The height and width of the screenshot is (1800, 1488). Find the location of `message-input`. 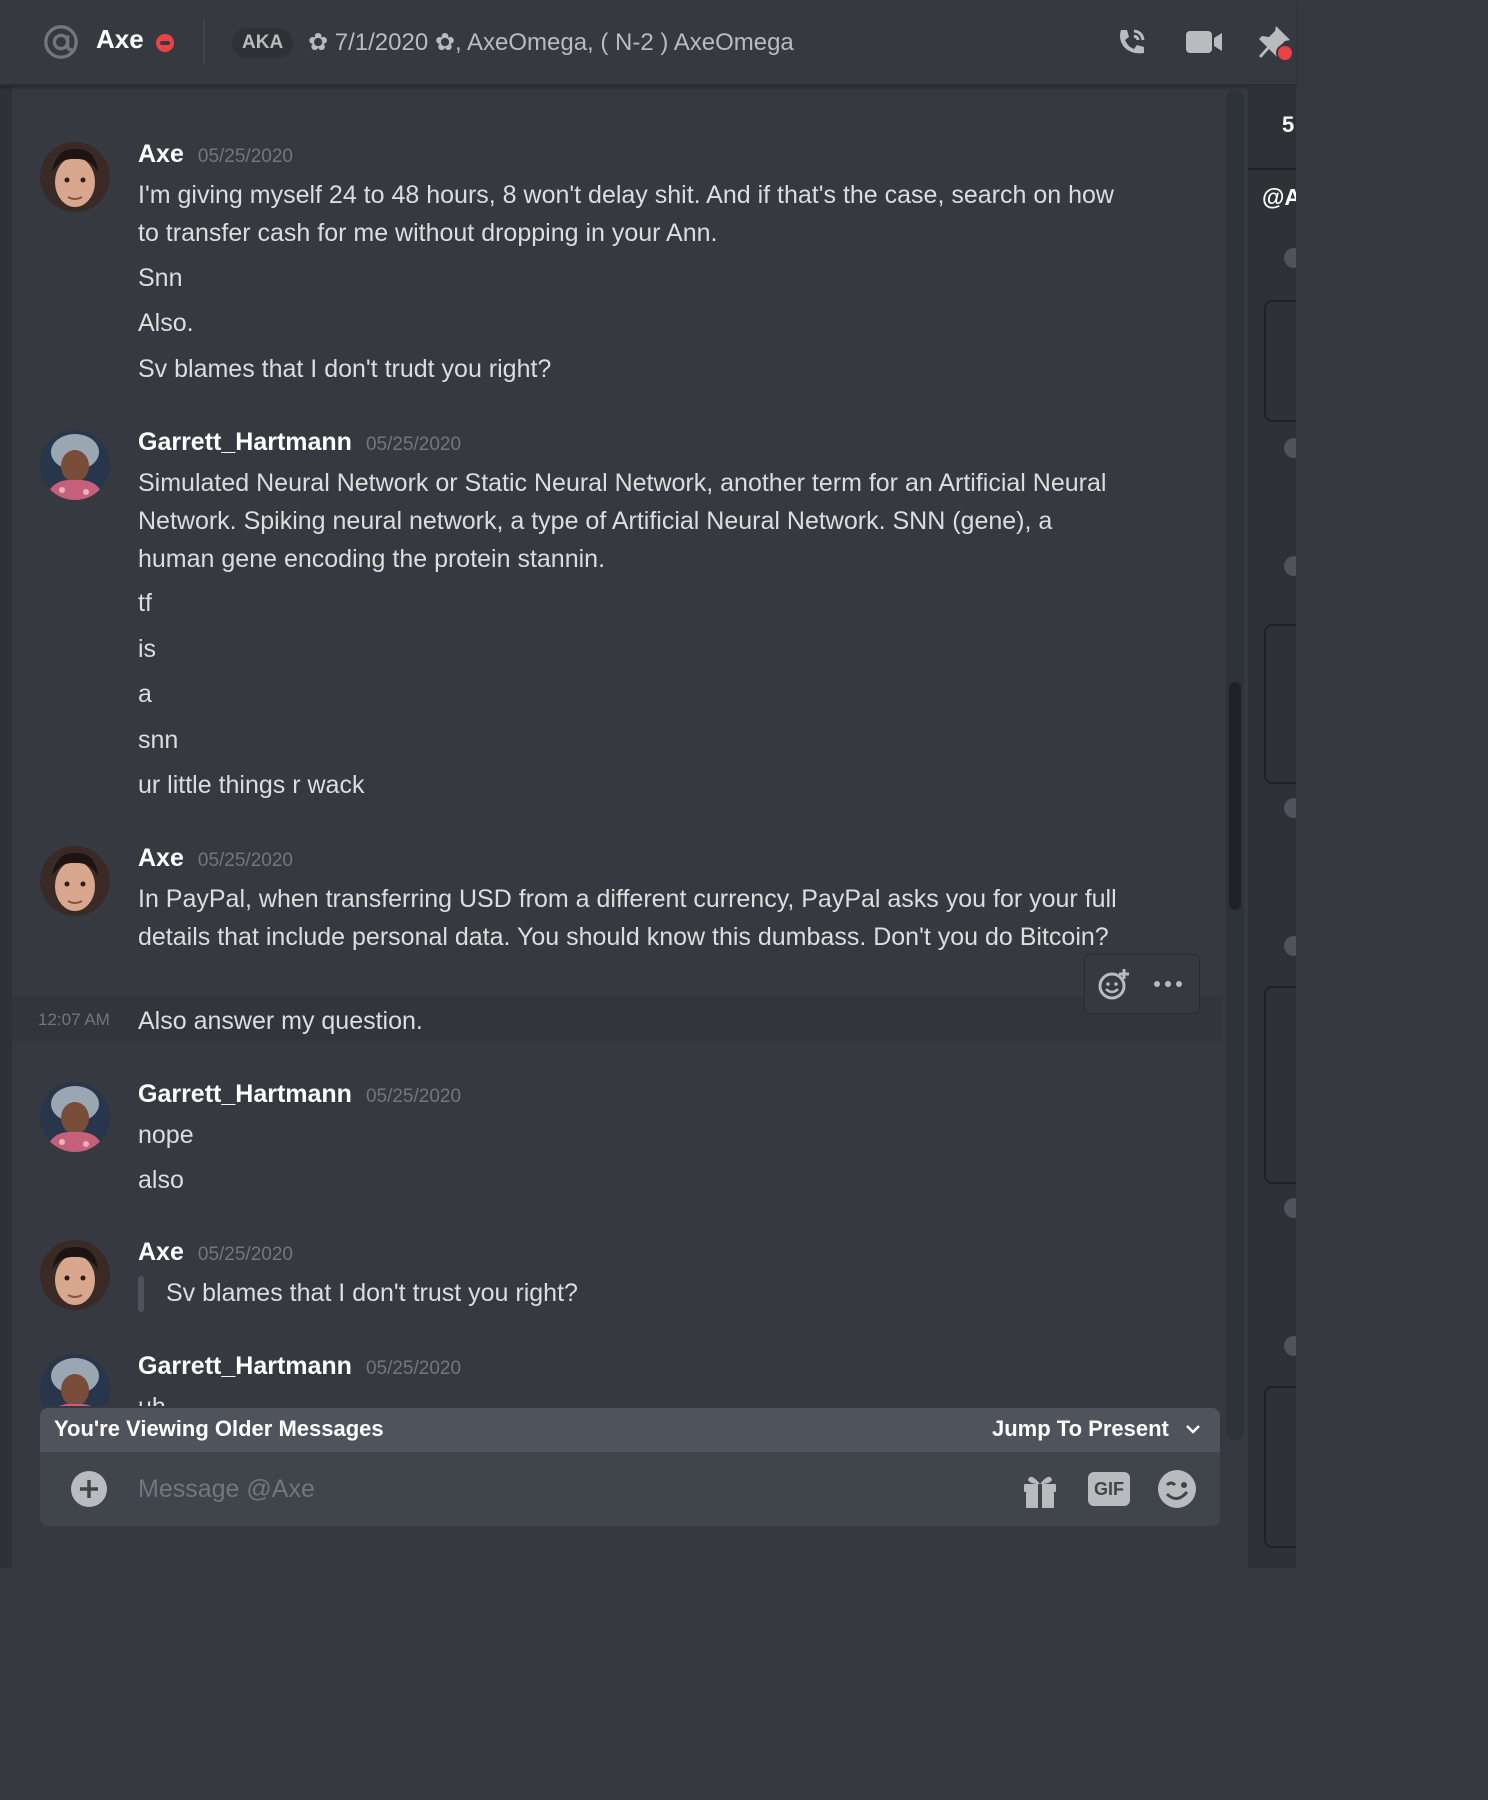

message-input is located at coordinates (568, 1489).